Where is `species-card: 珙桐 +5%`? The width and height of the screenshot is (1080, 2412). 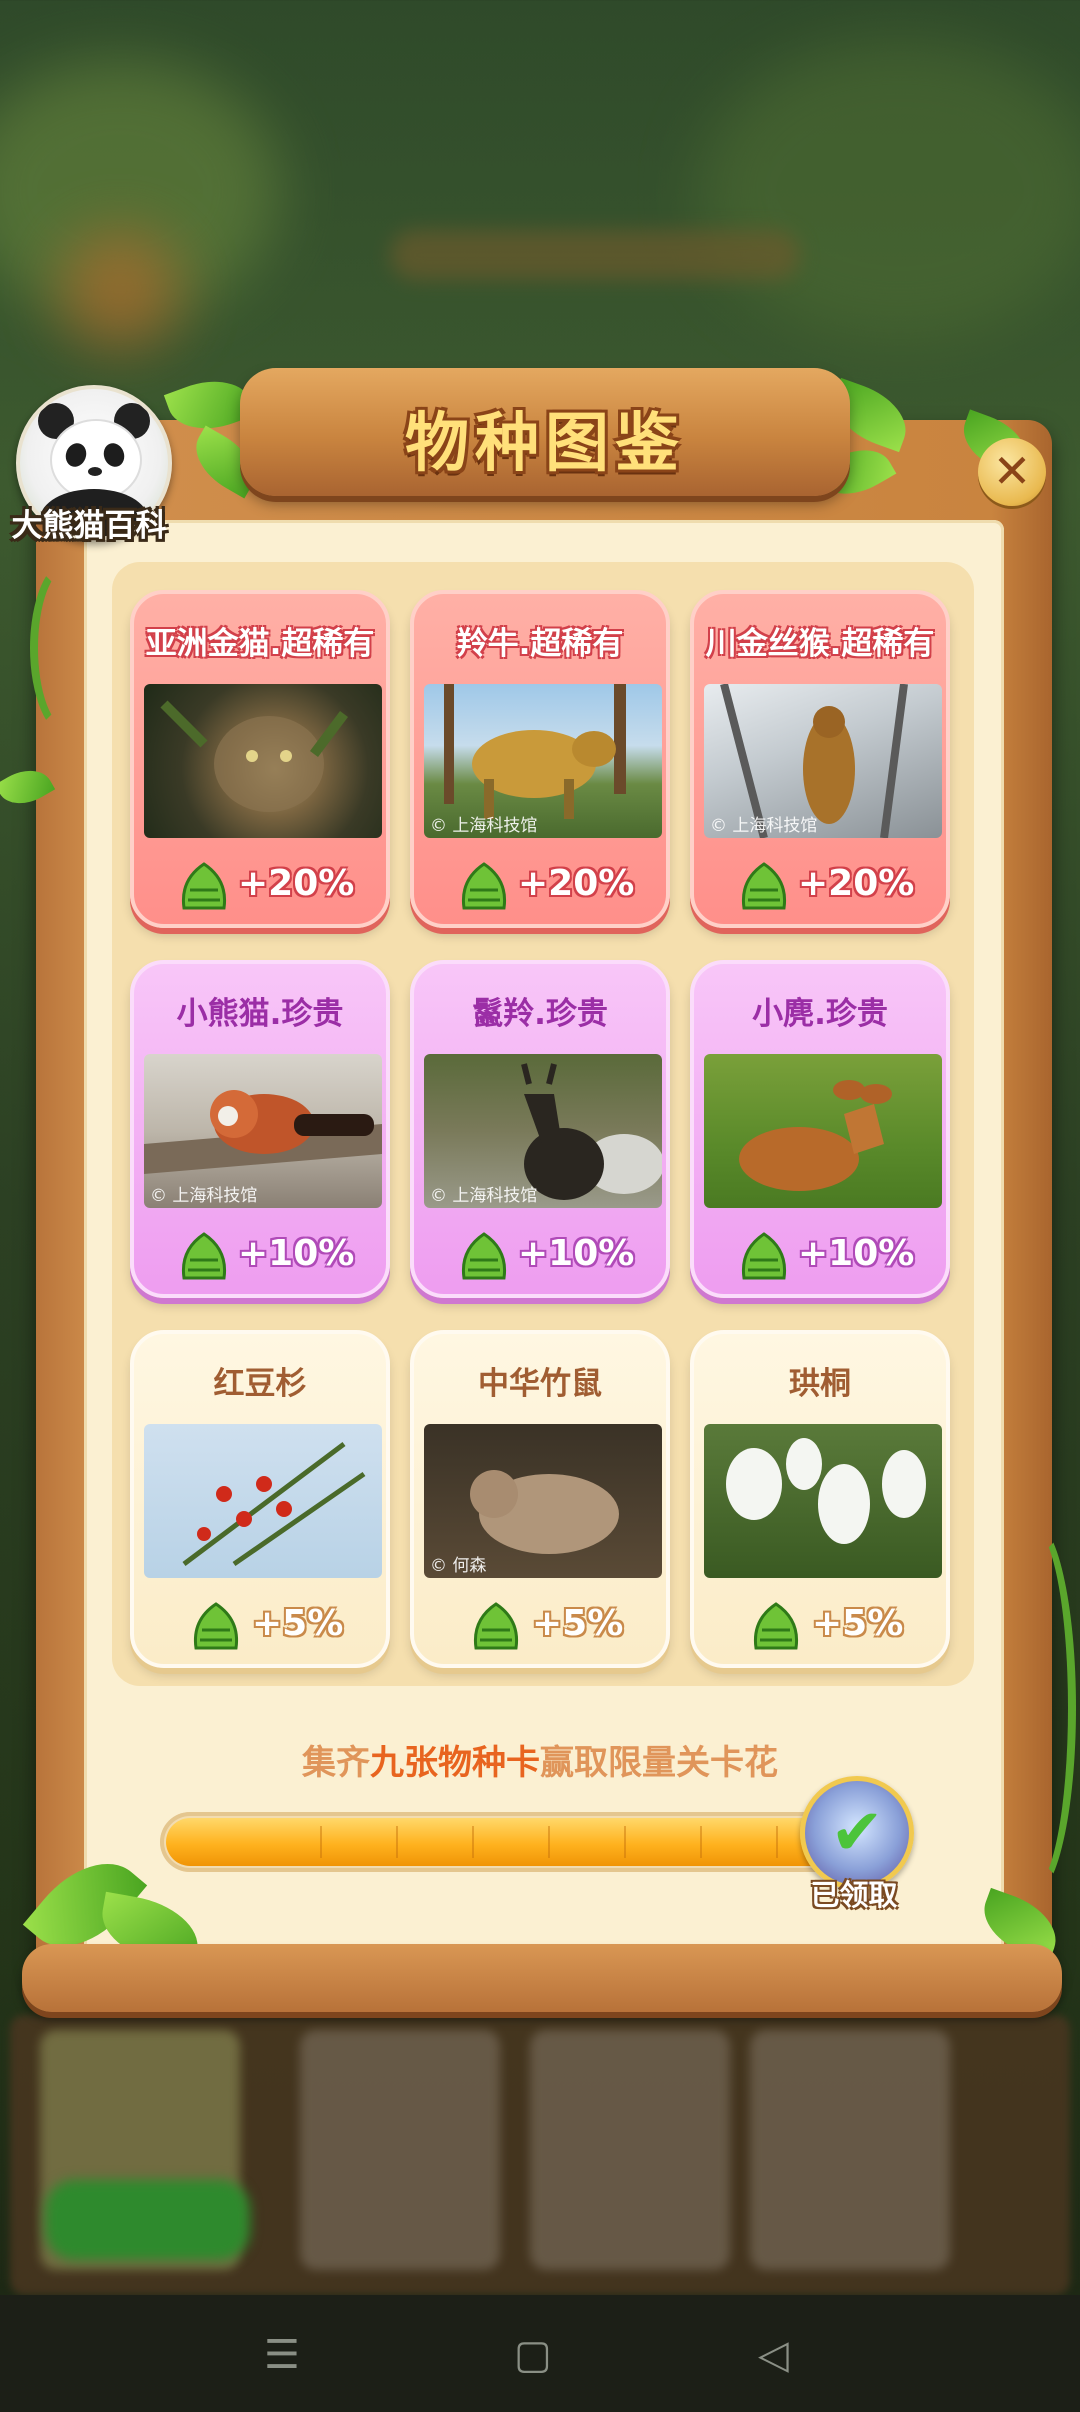
species-card: 珙桐 +5% is located at coordinates (820, 1499).